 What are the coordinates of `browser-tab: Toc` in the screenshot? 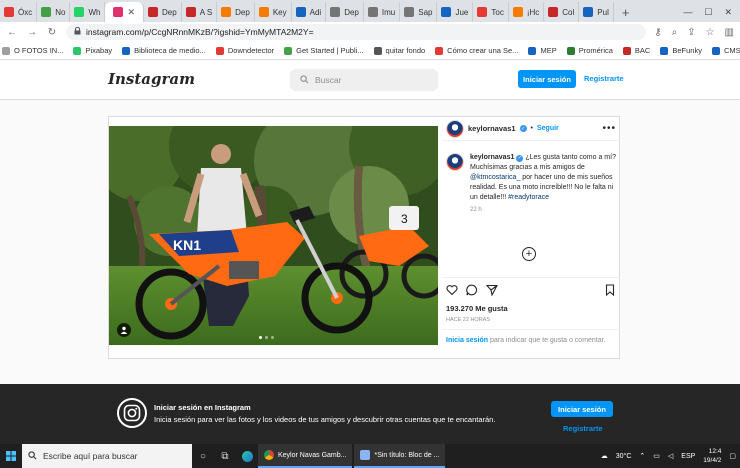 It's located at (491, 12).